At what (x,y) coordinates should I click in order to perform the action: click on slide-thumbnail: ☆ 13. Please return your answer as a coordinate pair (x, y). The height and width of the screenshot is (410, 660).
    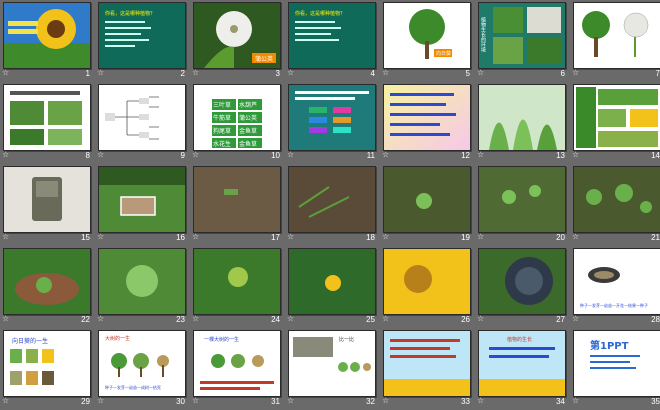
    Looking at the image, I should click on (522, 123).